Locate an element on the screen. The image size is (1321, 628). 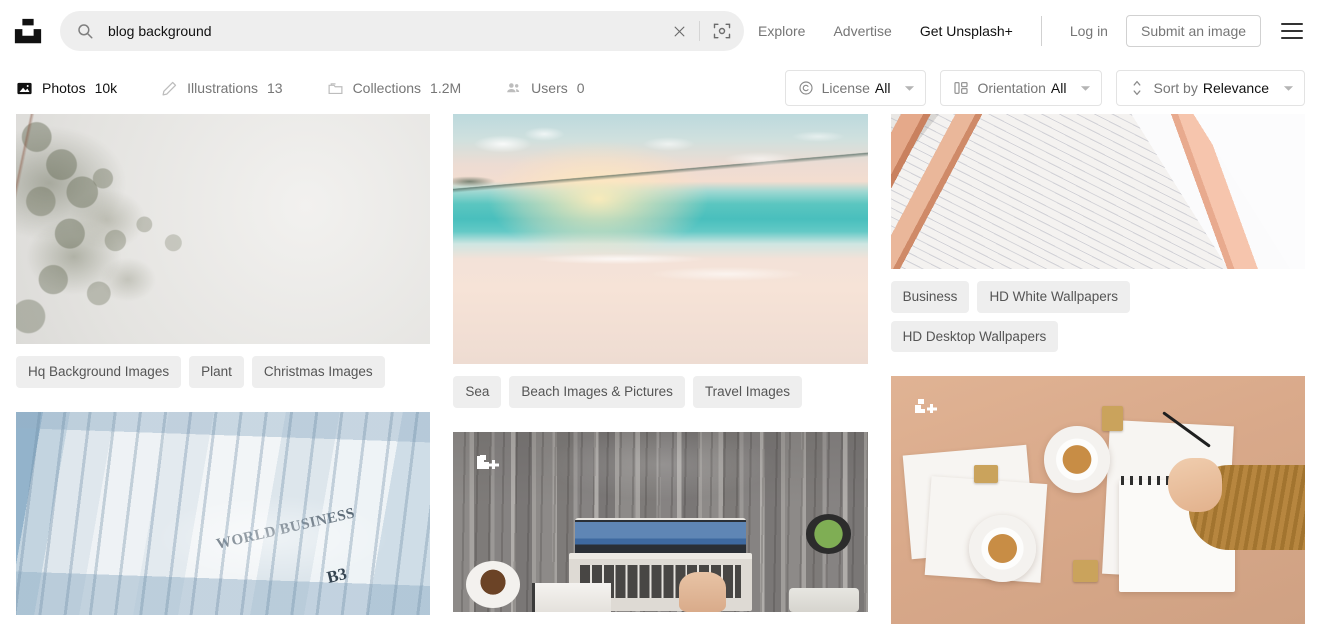
tab-illustrations: Illustrations 13 is located at coordinates (233, 88).